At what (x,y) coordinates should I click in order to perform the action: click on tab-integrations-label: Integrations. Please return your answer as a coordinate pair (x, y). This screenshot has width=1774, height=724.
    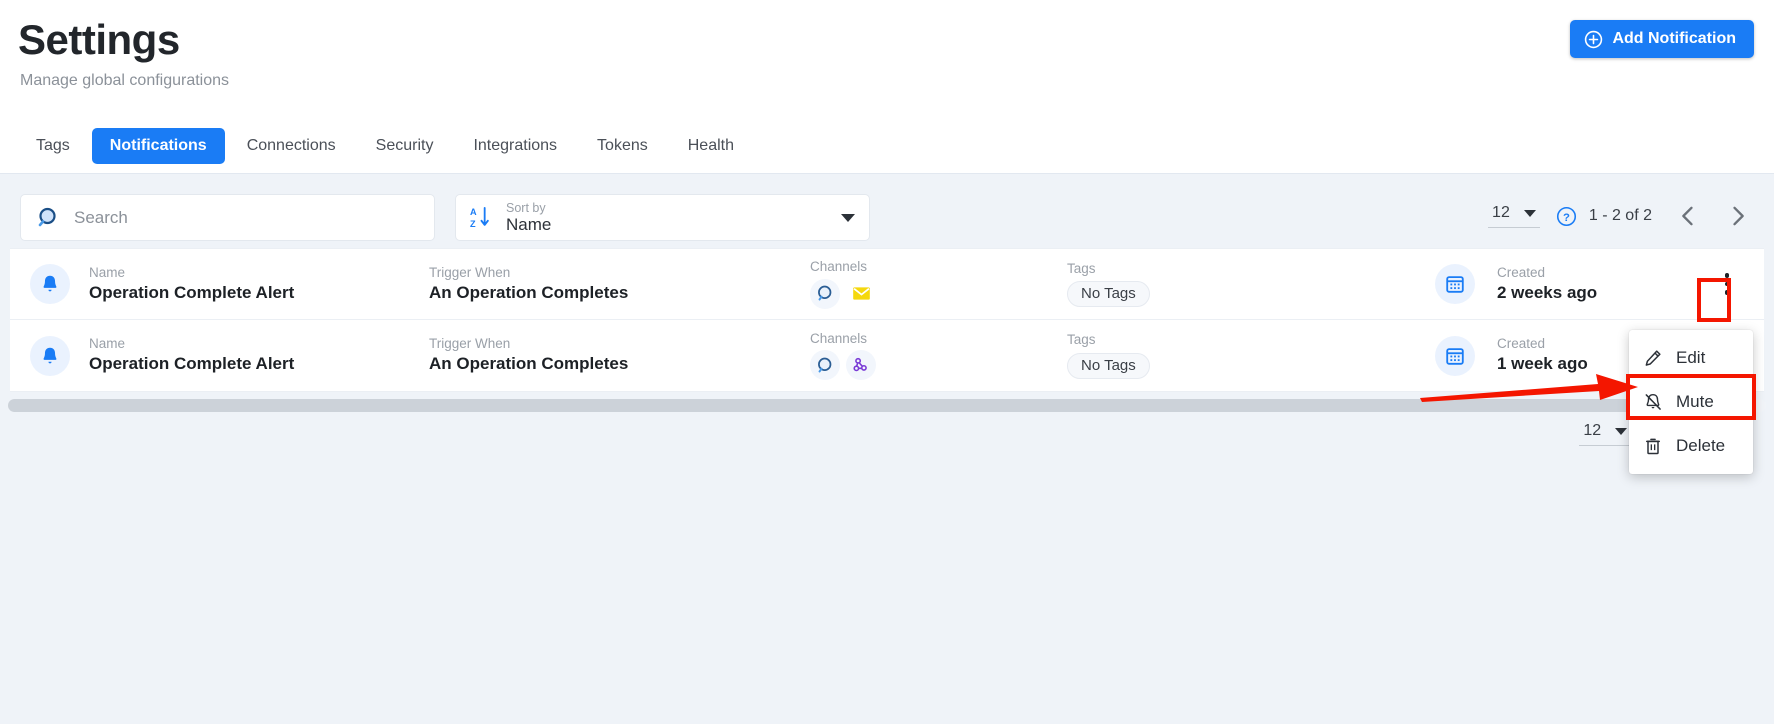
    Looking at the image, I should click on (515, 145).